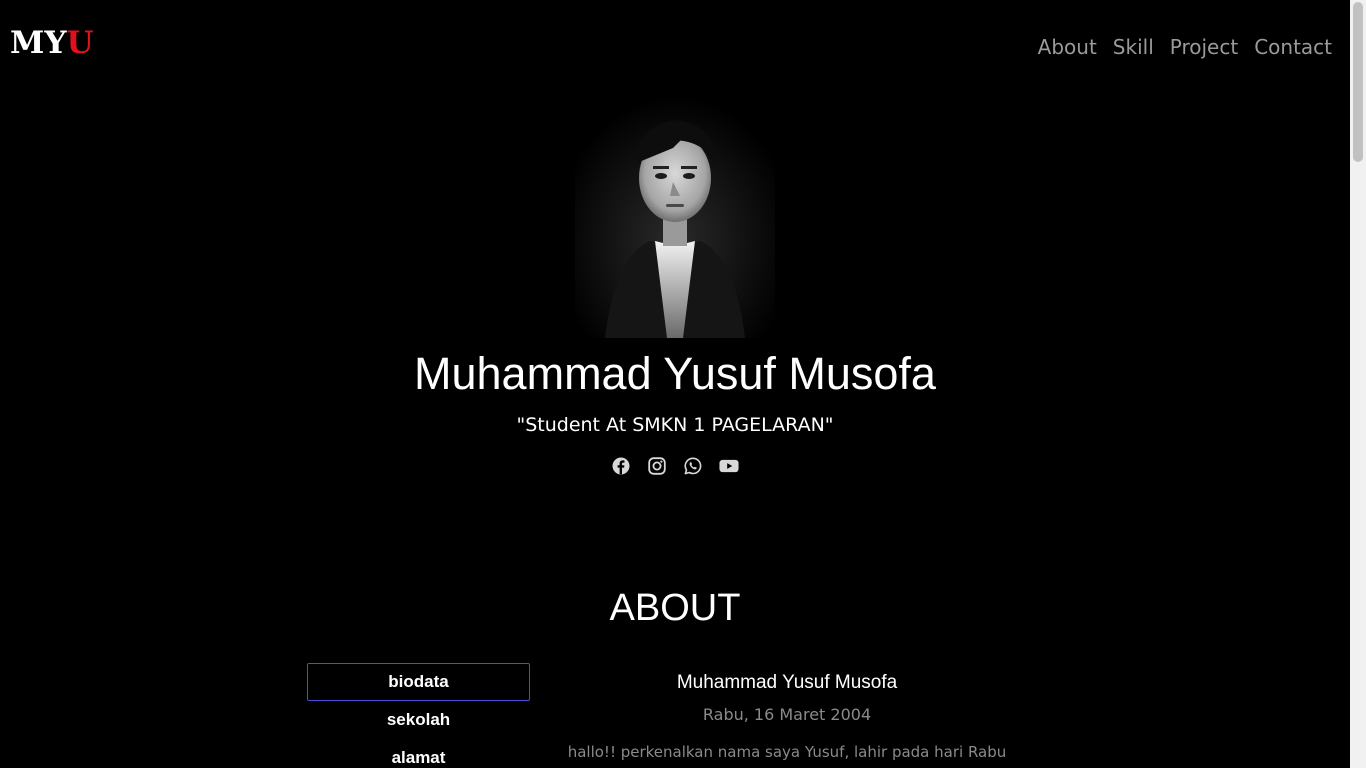 The height and width of the screenshot is (768, 1366). Describe the element at coordinates (787, 682) in the screenshot. I see `bio-name: Muhammad Yusuf Musofa` at that location.